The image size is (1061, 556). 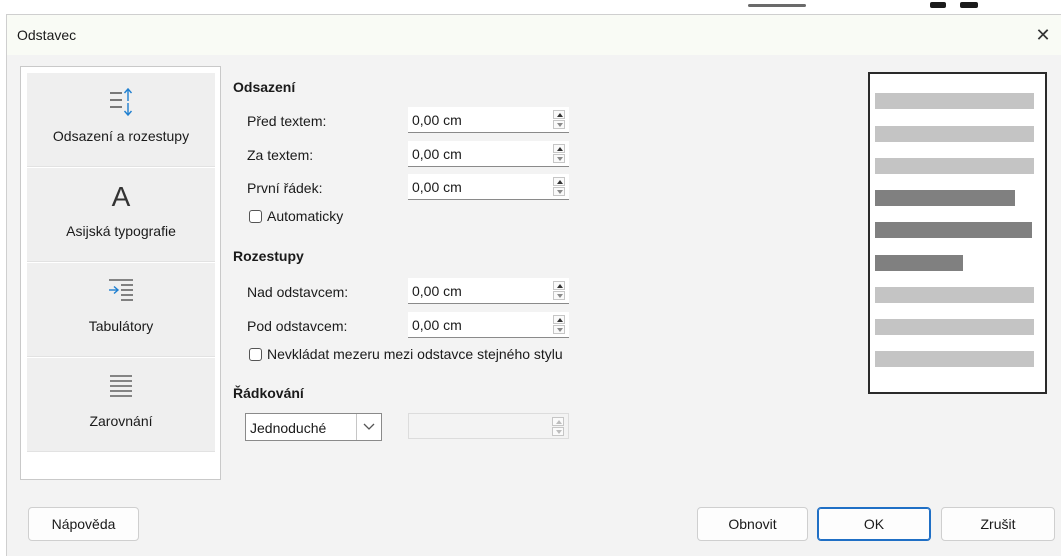 What do you see at coordinates (488, 120) in the screenshot?
I see `before-text-spinbox: 0,00 cm` at bounding box center [488, 120].